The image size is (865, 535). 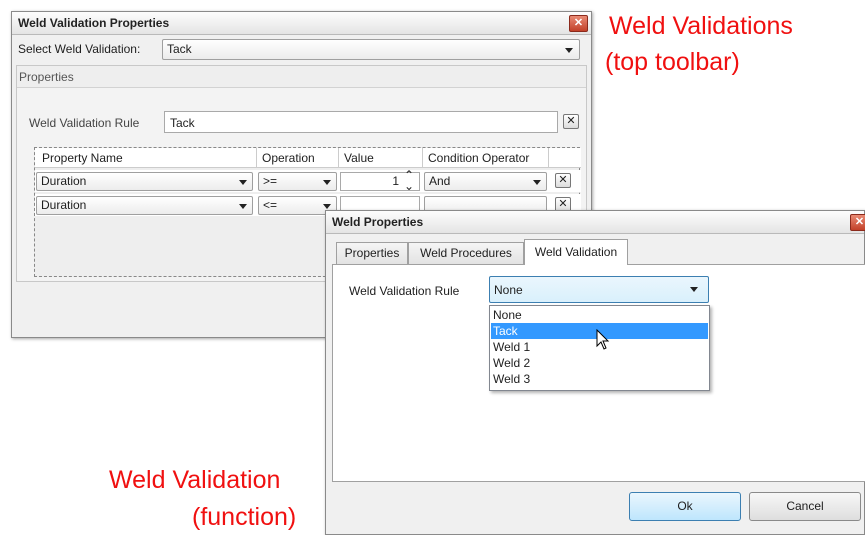 I want to click on list-item: Weld 3, so click(x=599, y=379).